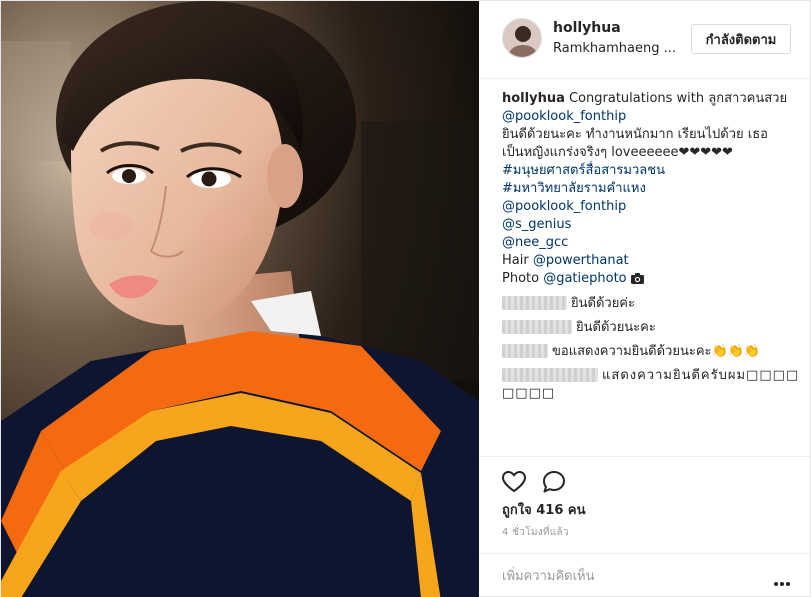 The width and height of the screenshot is (811, 597). What do you see at coordinates (587, 28) in the screenshot?
I see `header-username: hollyhua` at bounding box center [587, 28].